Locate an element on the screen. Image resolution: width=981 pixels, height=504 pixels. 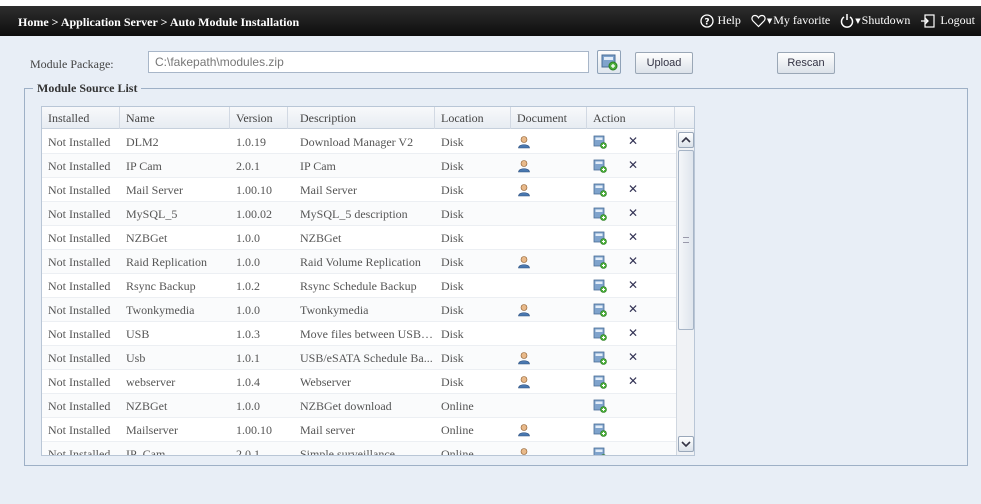
power-icon is located at coordinates (847, 21).